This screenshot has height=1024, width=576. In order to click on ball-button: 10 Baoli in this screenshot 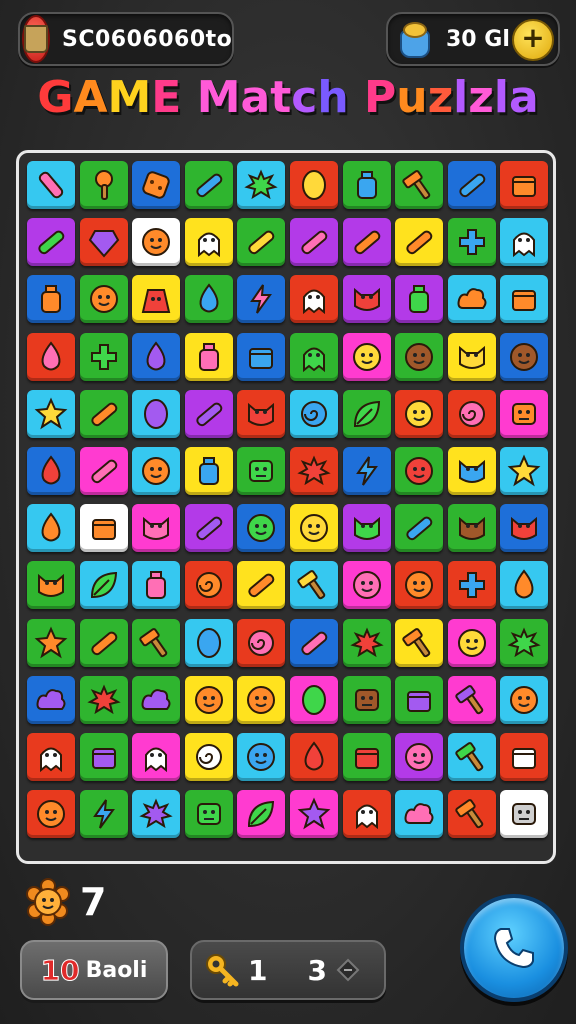, I will do `click(94, 970)`.